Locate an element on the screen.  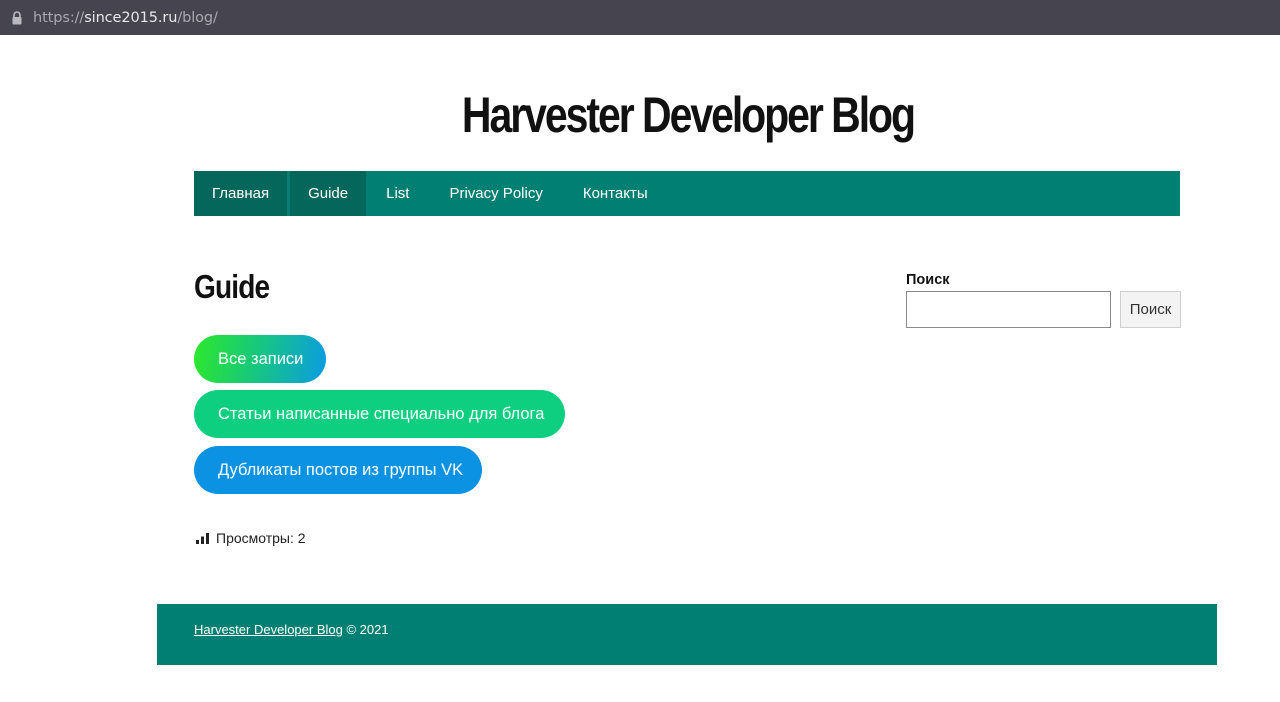
url-scheme: https:// is located at coordinates (59, 17).